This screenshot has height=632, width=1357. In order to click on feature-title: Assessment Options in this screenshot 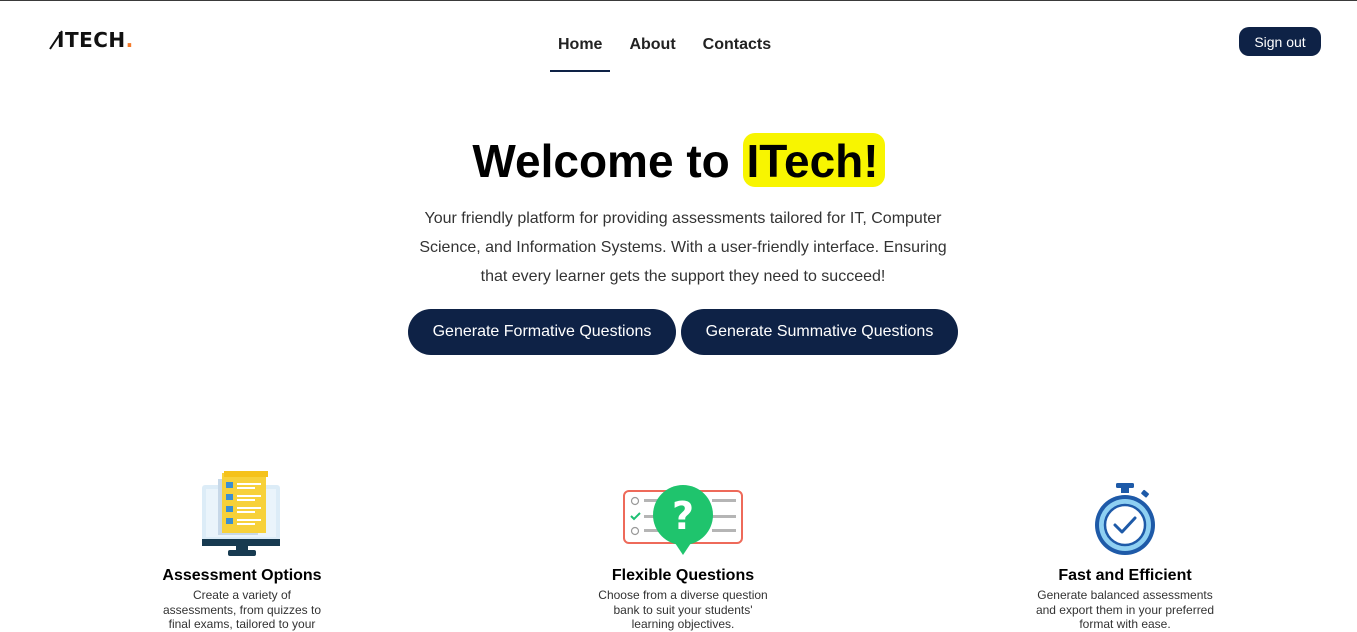, I will do `click(242, 575)`.